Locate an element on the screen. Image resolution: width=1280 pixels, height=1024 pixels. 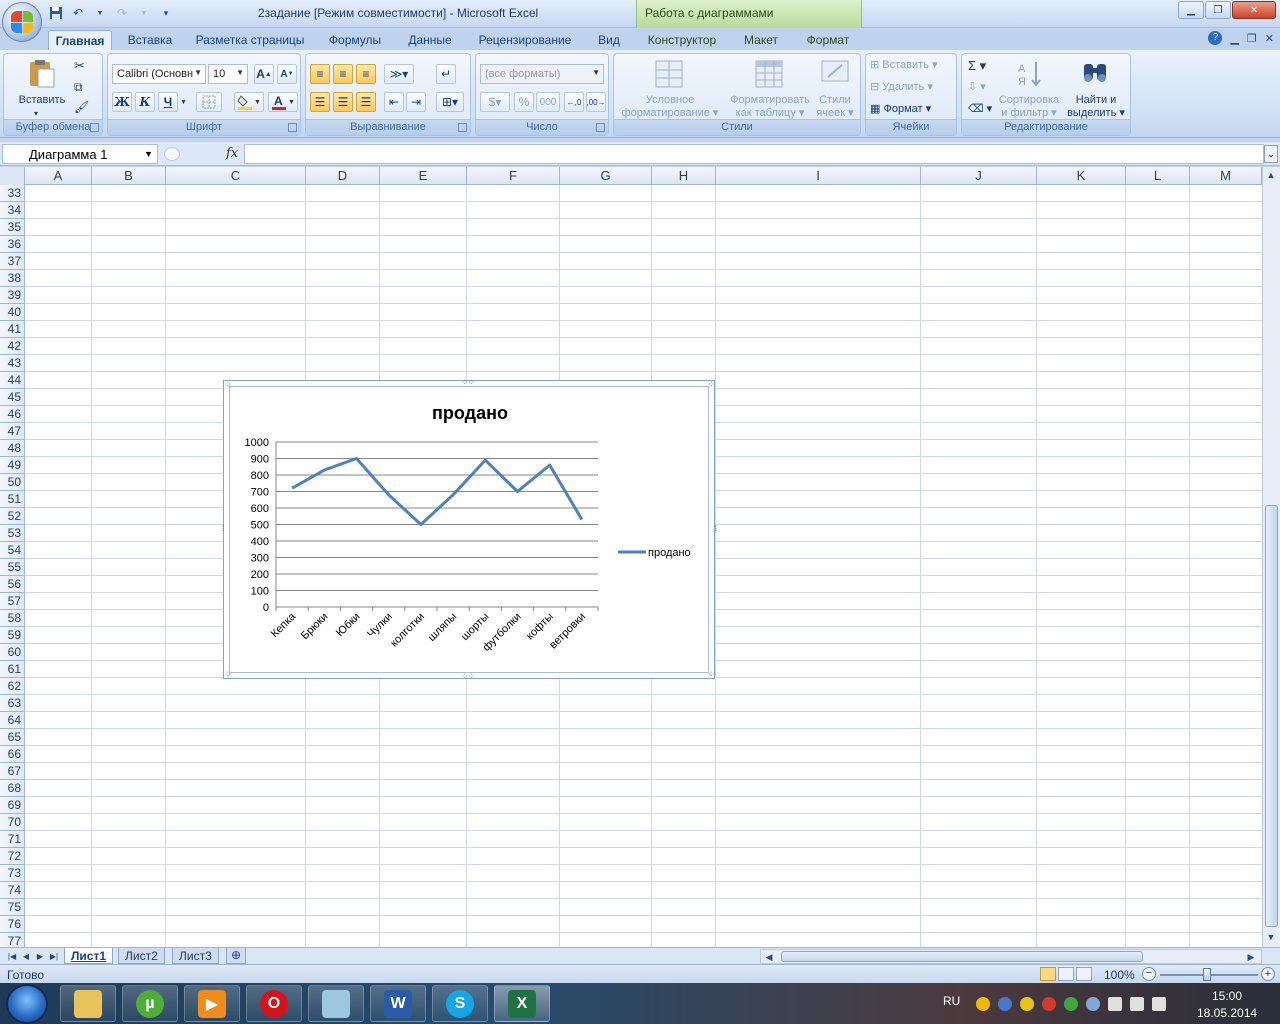
taskbar-explorer is located at coordinates (88, 1003).